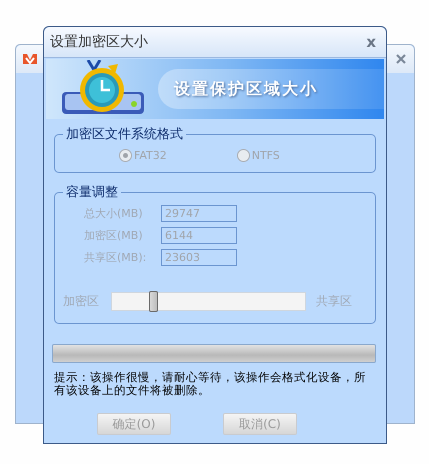  Describe the element at coordinates (99, 42) in the screenshot. I see `window-title: 设置加密区大小` at that location.